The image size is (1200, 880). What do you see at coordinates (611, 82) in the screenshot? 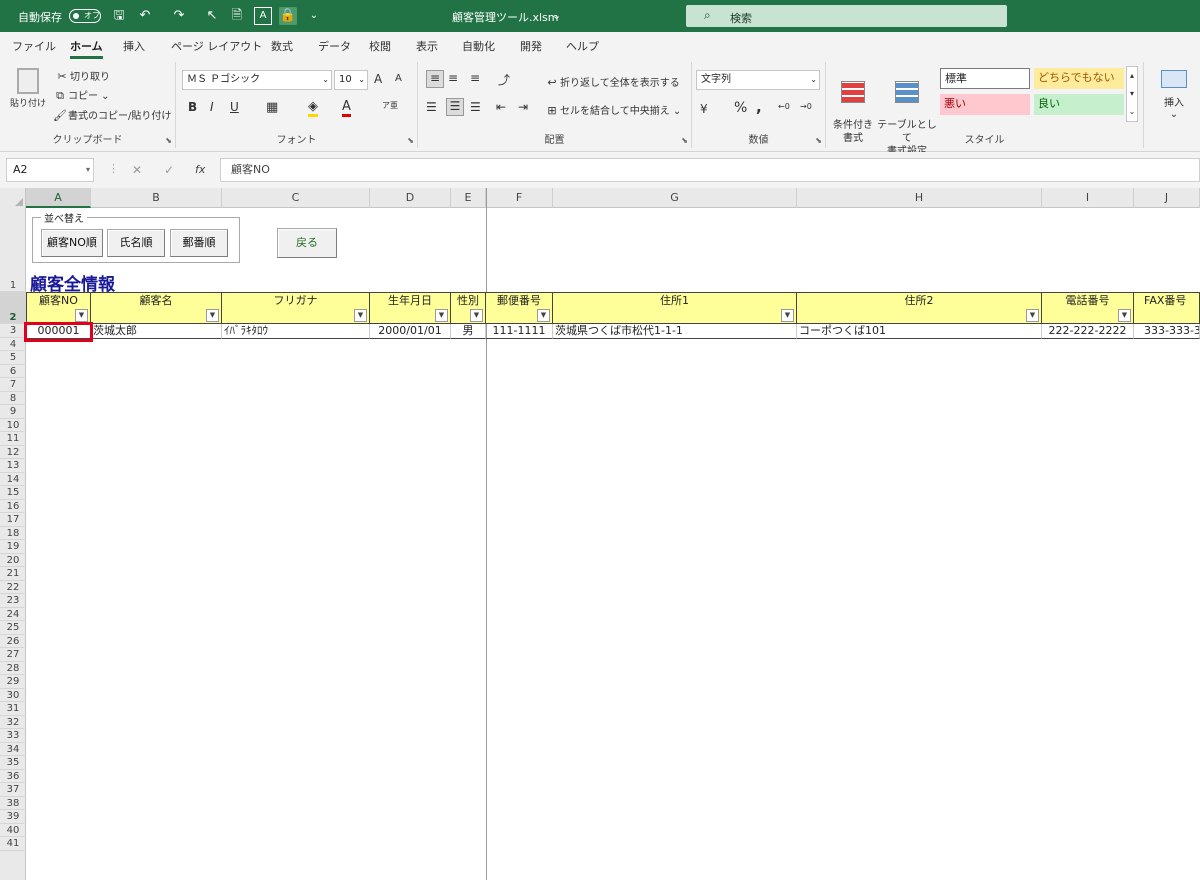
I see `wrap-text-button: ↩ 折り返して全体を表示する` at bounding box center [611, 82].